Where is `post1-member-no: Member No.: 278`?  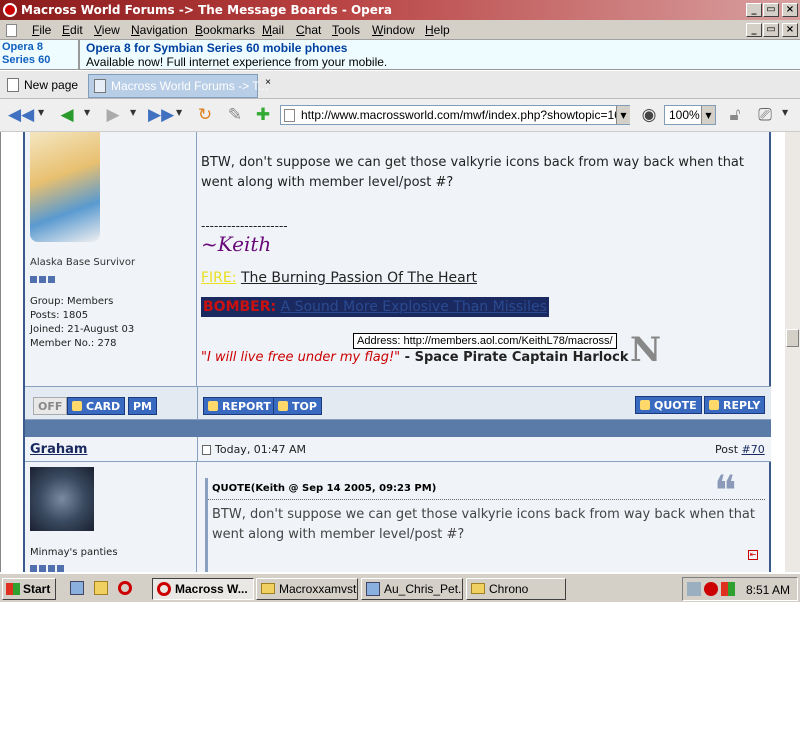 post1-member-no: Member No.: 278 is located at coordinates (73, 343).